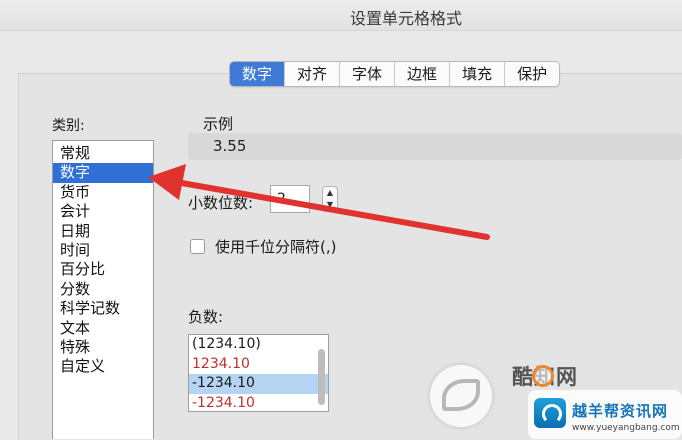 The height and width of the screenshot is (440, 682). Describe the element at coordinates (550, 413) in the screenshot. I see `site-logo-icon` at that location.